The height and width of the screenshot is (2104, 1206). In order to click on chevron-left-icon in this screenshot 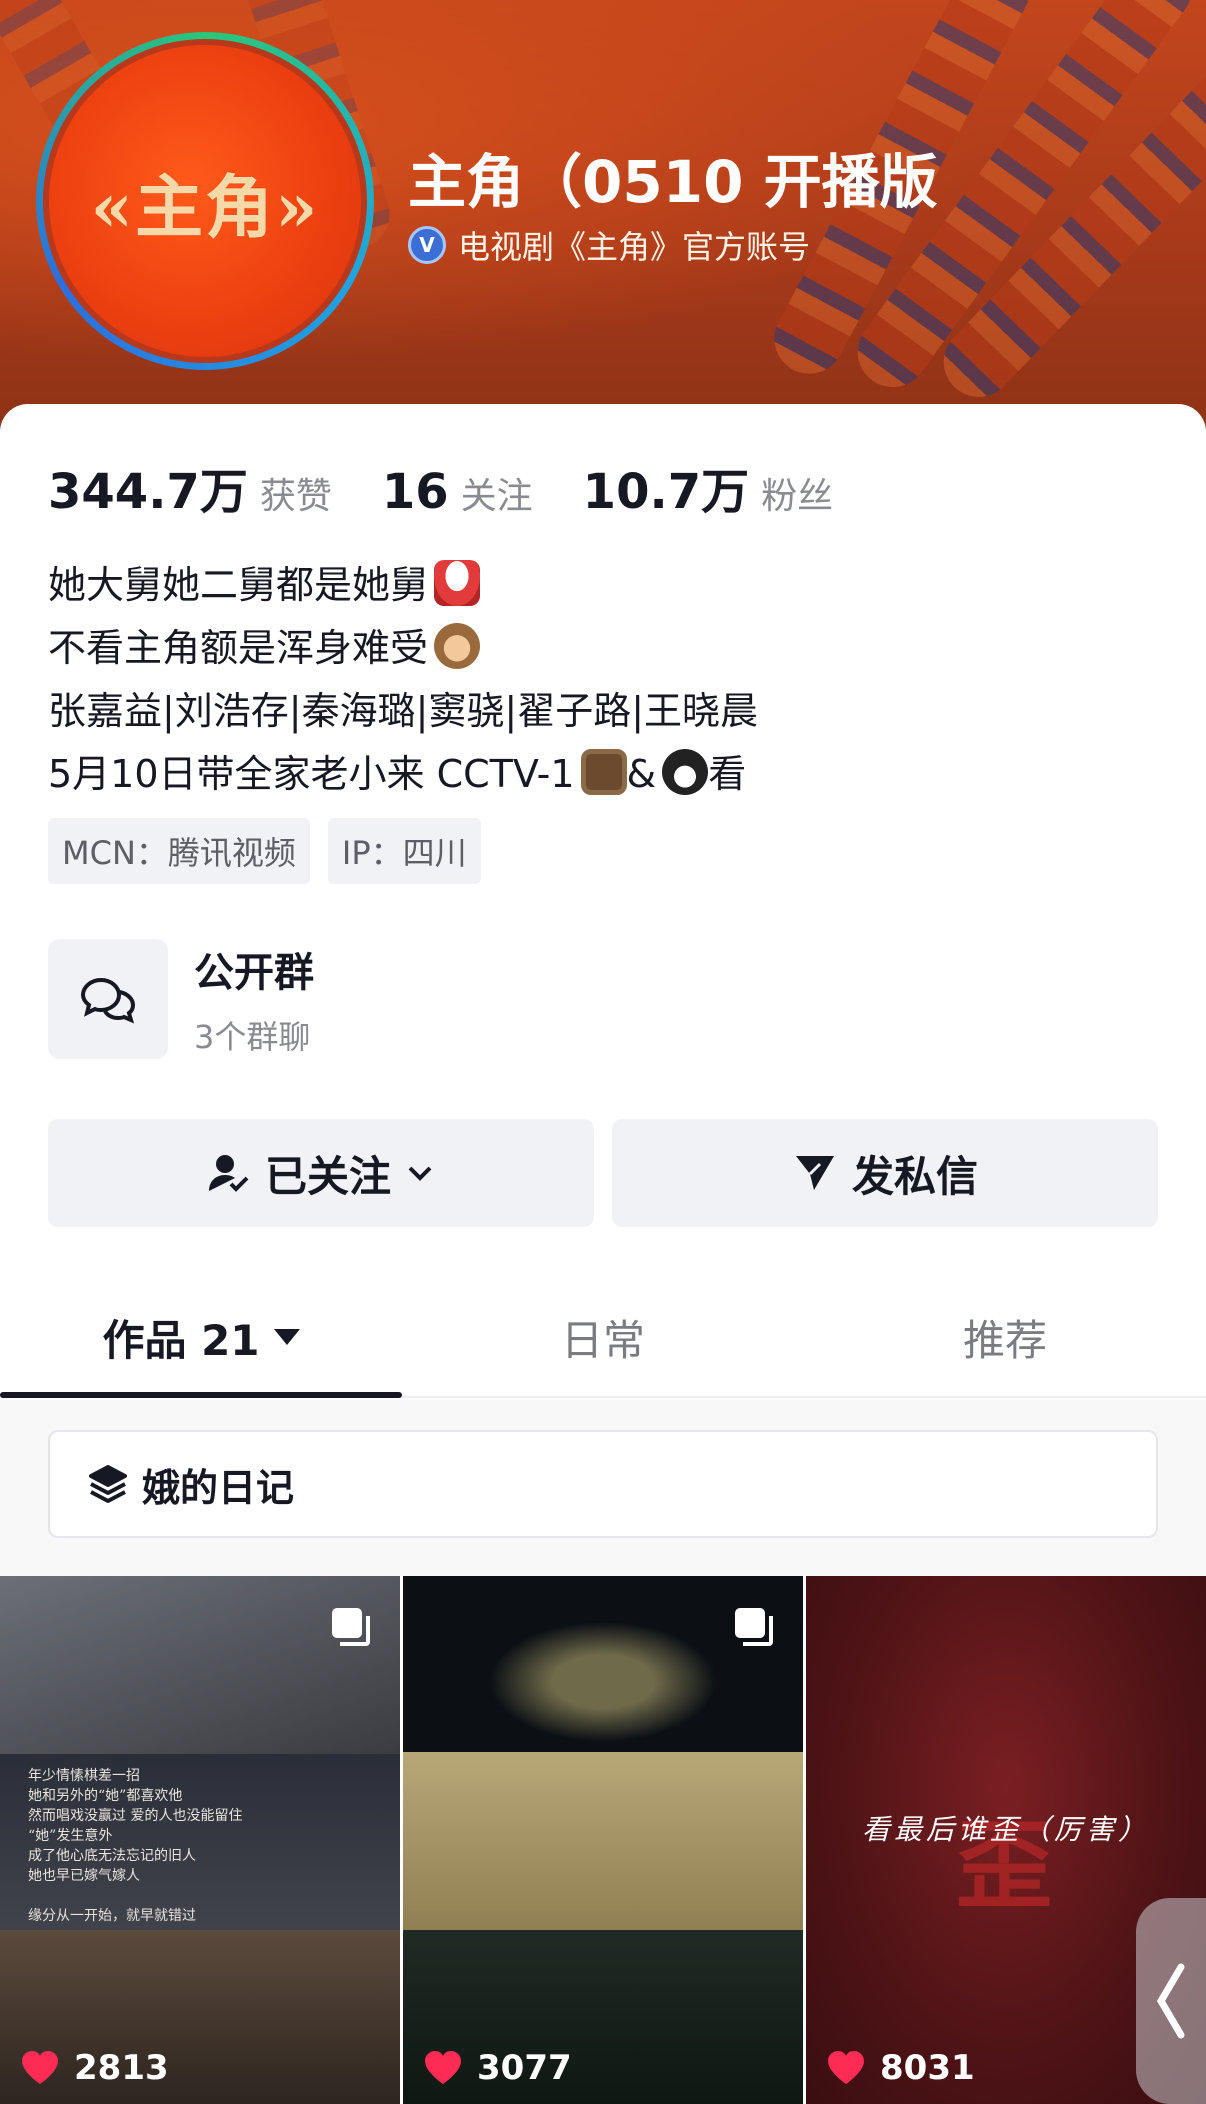, I will do `click(1170, 2001)`.